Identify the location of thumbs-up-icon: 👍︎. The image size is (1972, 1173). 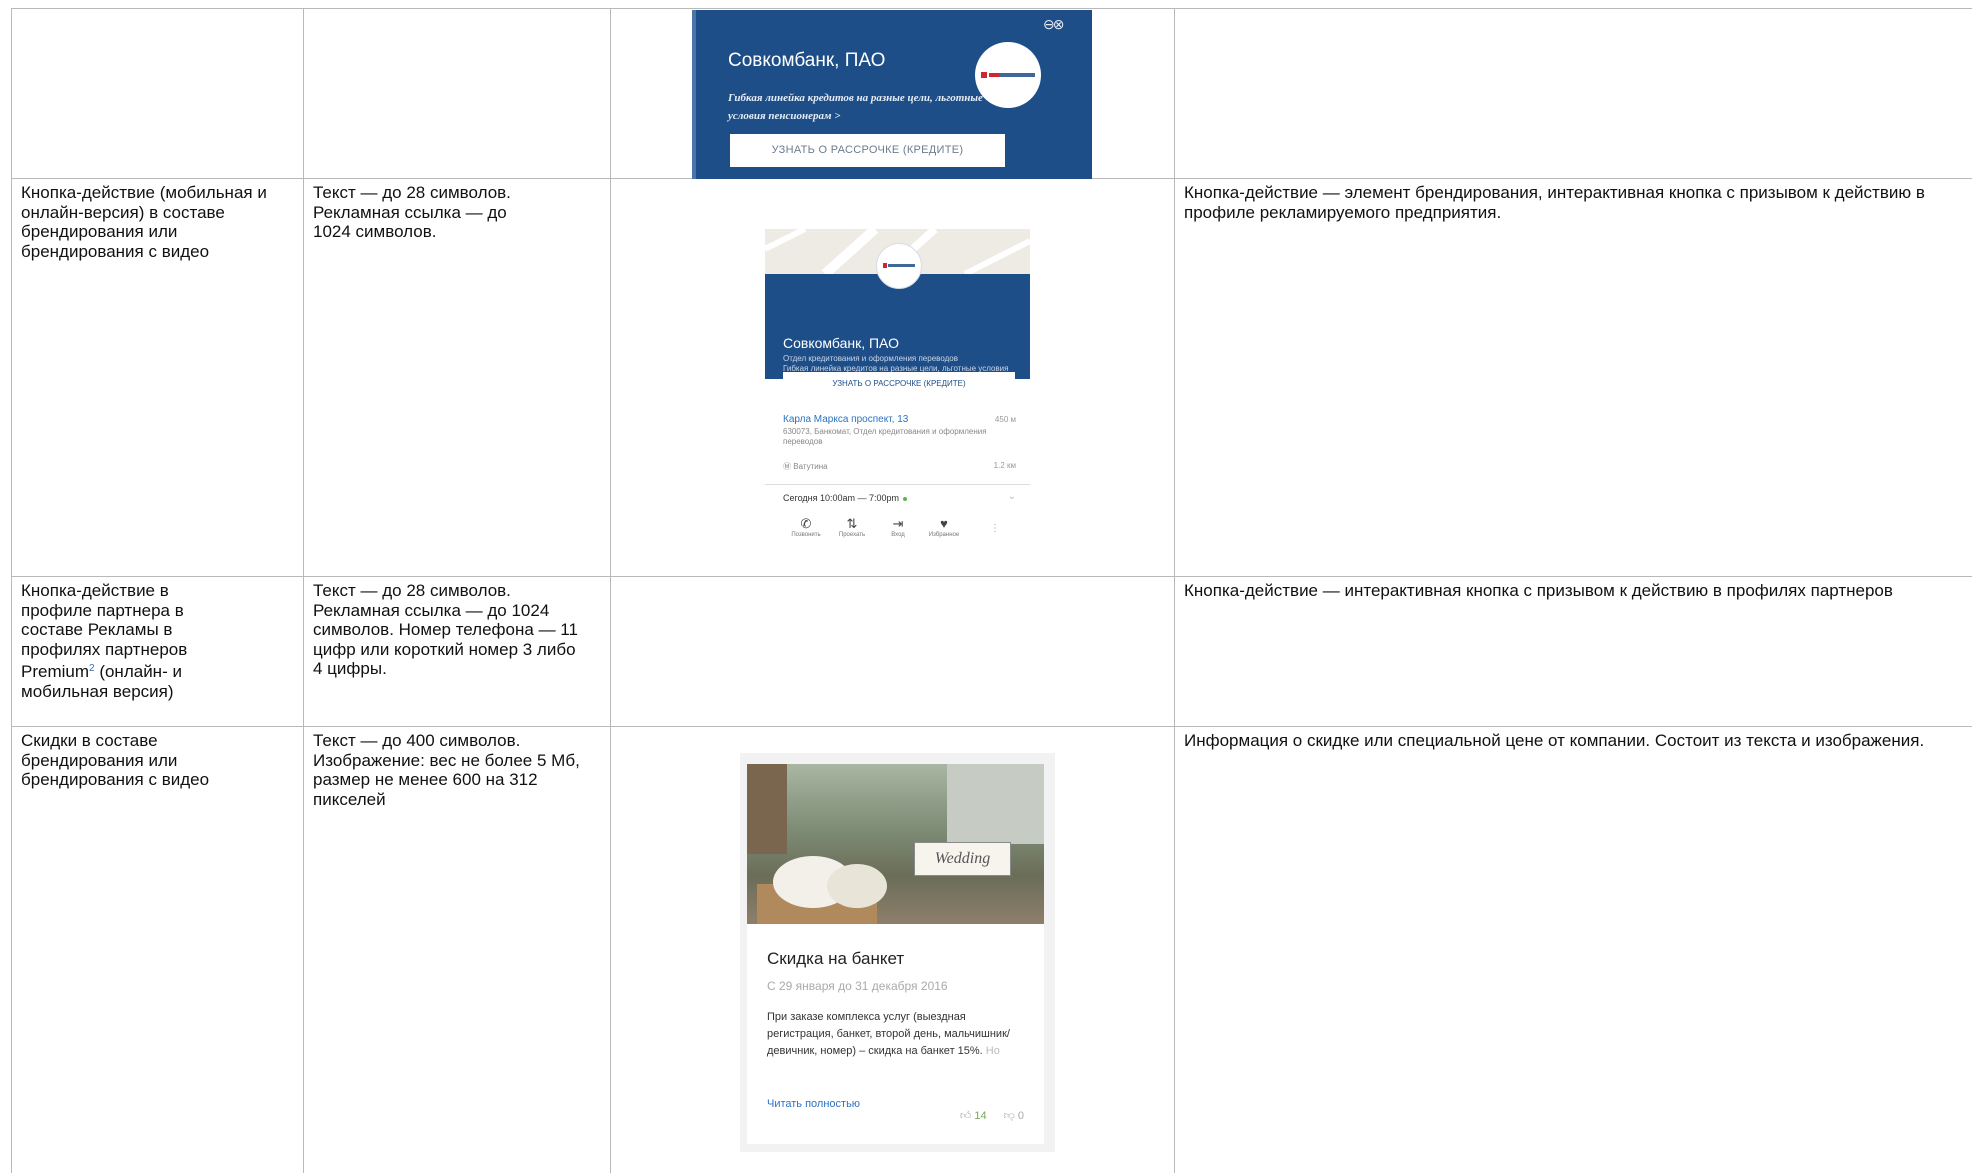
(966, 1116).